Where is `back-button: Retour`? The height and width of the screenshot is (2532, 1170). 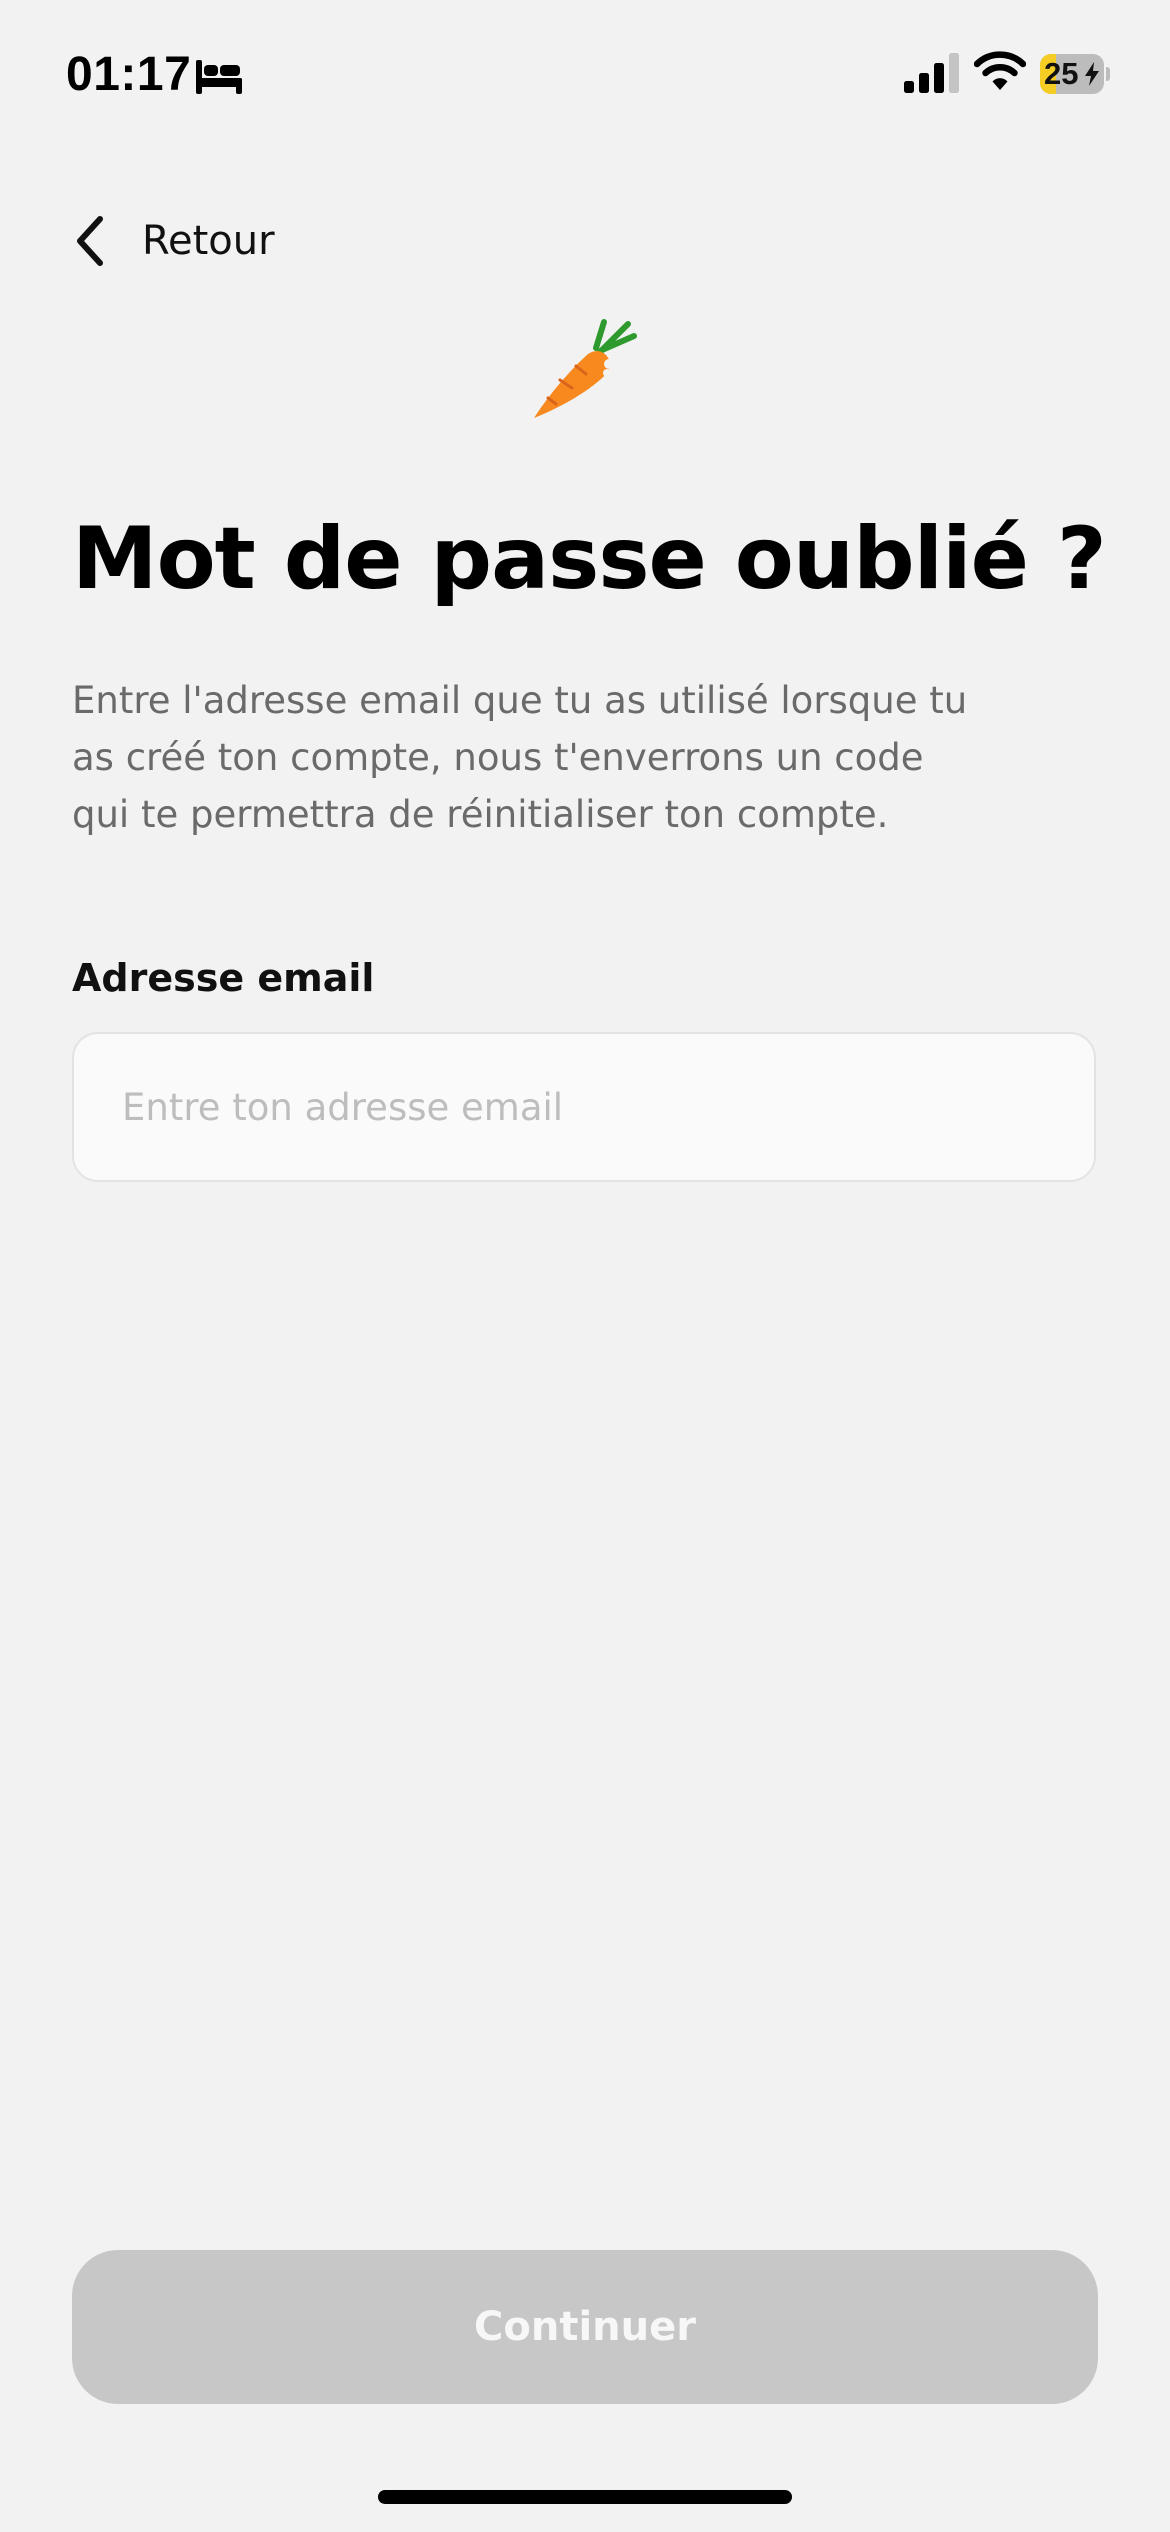 back-button: Retour is located at coordinates (173, 241).